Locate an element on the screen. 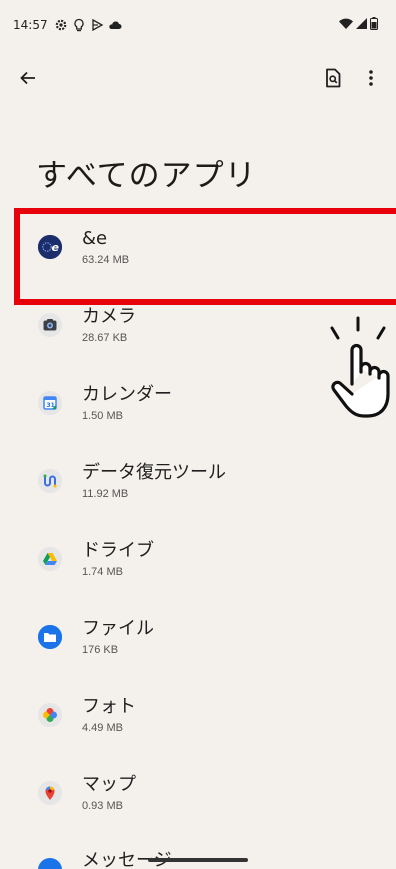 The image size is (396, 869). calendar-icon: 31 is located at coordinates (50, 403).